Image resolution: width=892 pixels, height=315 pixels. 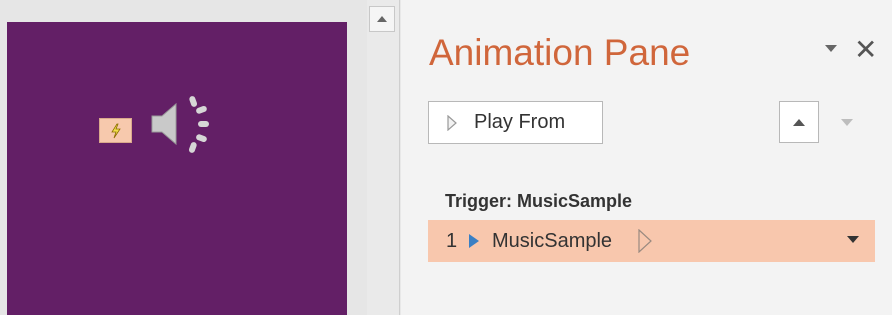 I want to click on move-earlier-button, so click(x=799, y=122).